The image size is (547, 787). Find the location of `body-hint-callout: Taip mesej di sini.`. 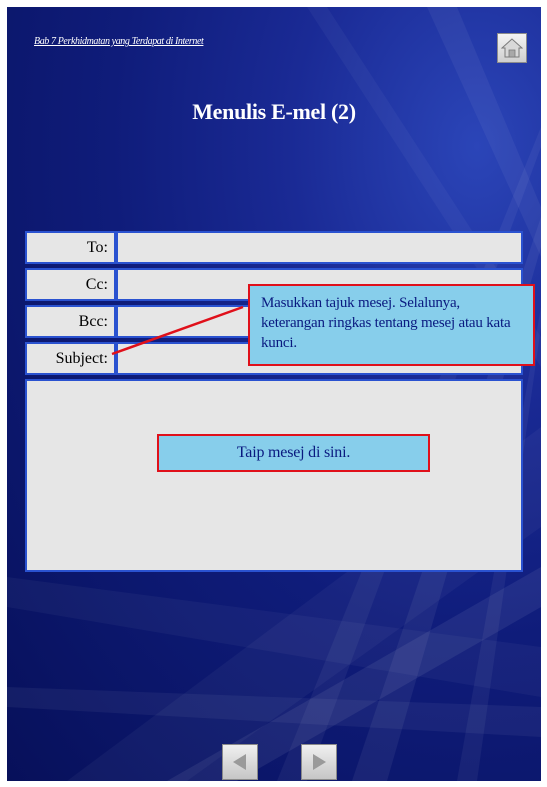

body-hint-callout: Taip mesej di sini. is located at coordinates (293, 453).